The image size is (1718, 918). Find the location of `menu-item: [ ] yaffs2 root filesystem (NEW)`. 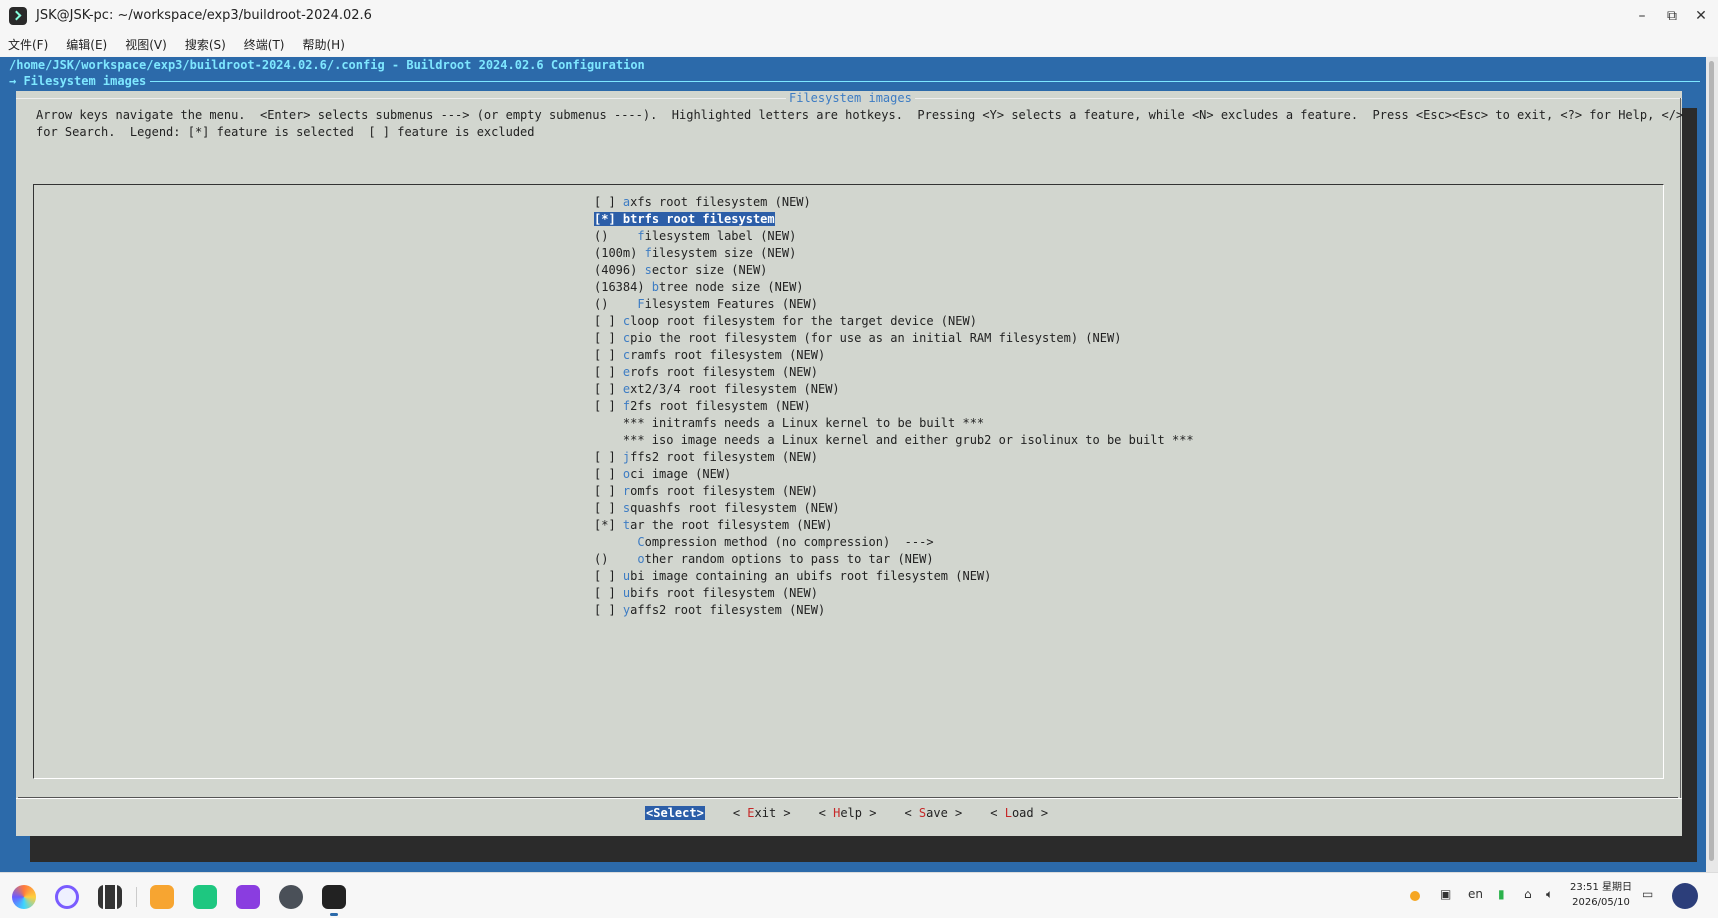

menu-item: [ ] yaffs2 root filesystem (NEW) is located at coordinates (894, 610).